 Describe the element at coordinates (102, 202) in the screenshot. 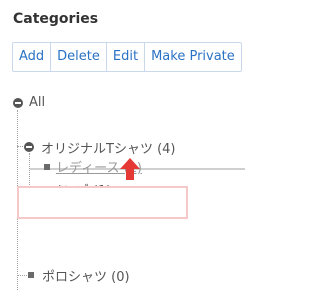

I see `drop-target-placeholder` at that location.